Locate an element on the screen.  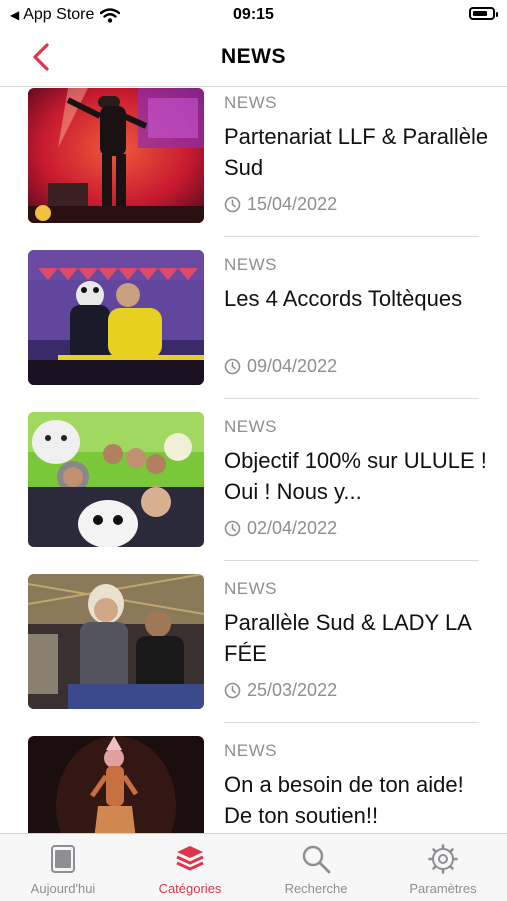
news-date: 15/04/2022 is located at coordinates (280, 204).